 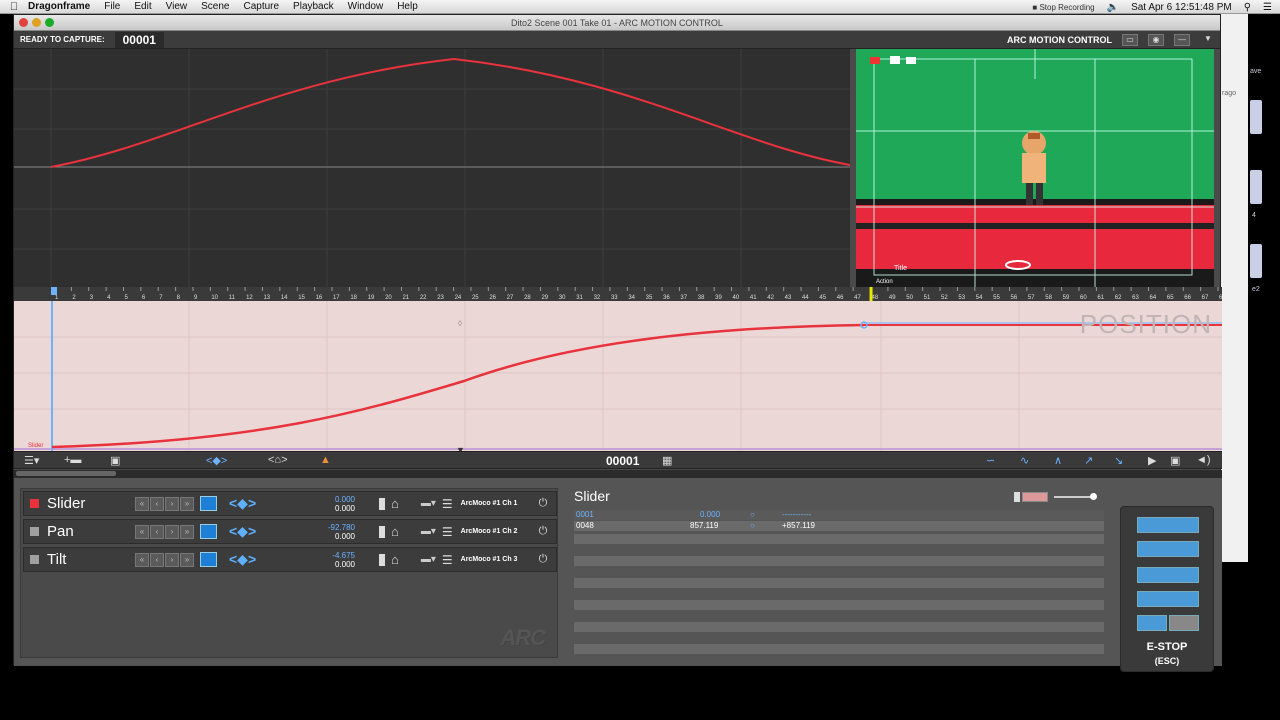 I want to click on view-icon: ▣, so click(x=1175, y=460).